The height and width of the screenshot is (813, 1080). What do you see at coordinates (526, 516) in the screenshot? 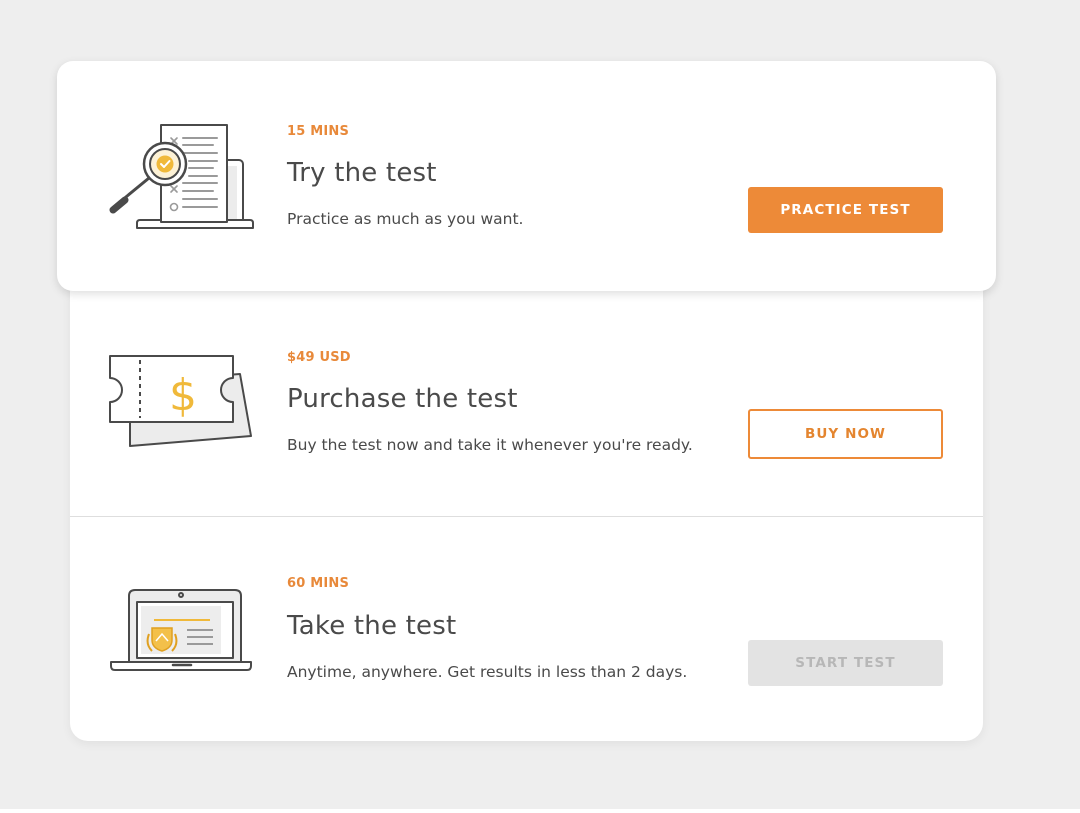
I see `step-divider` at bounding box center [526, 516].